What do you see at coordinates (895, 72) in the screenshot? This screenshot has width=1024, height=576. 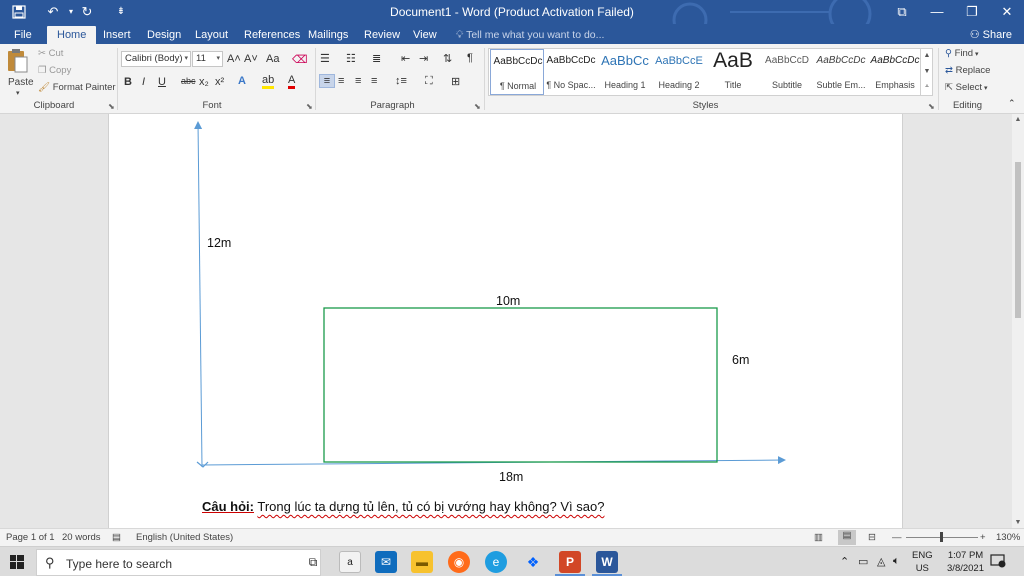 I see `style-emphasis: AaBbCcDc Emphasis` at bounding box center [895, 72].